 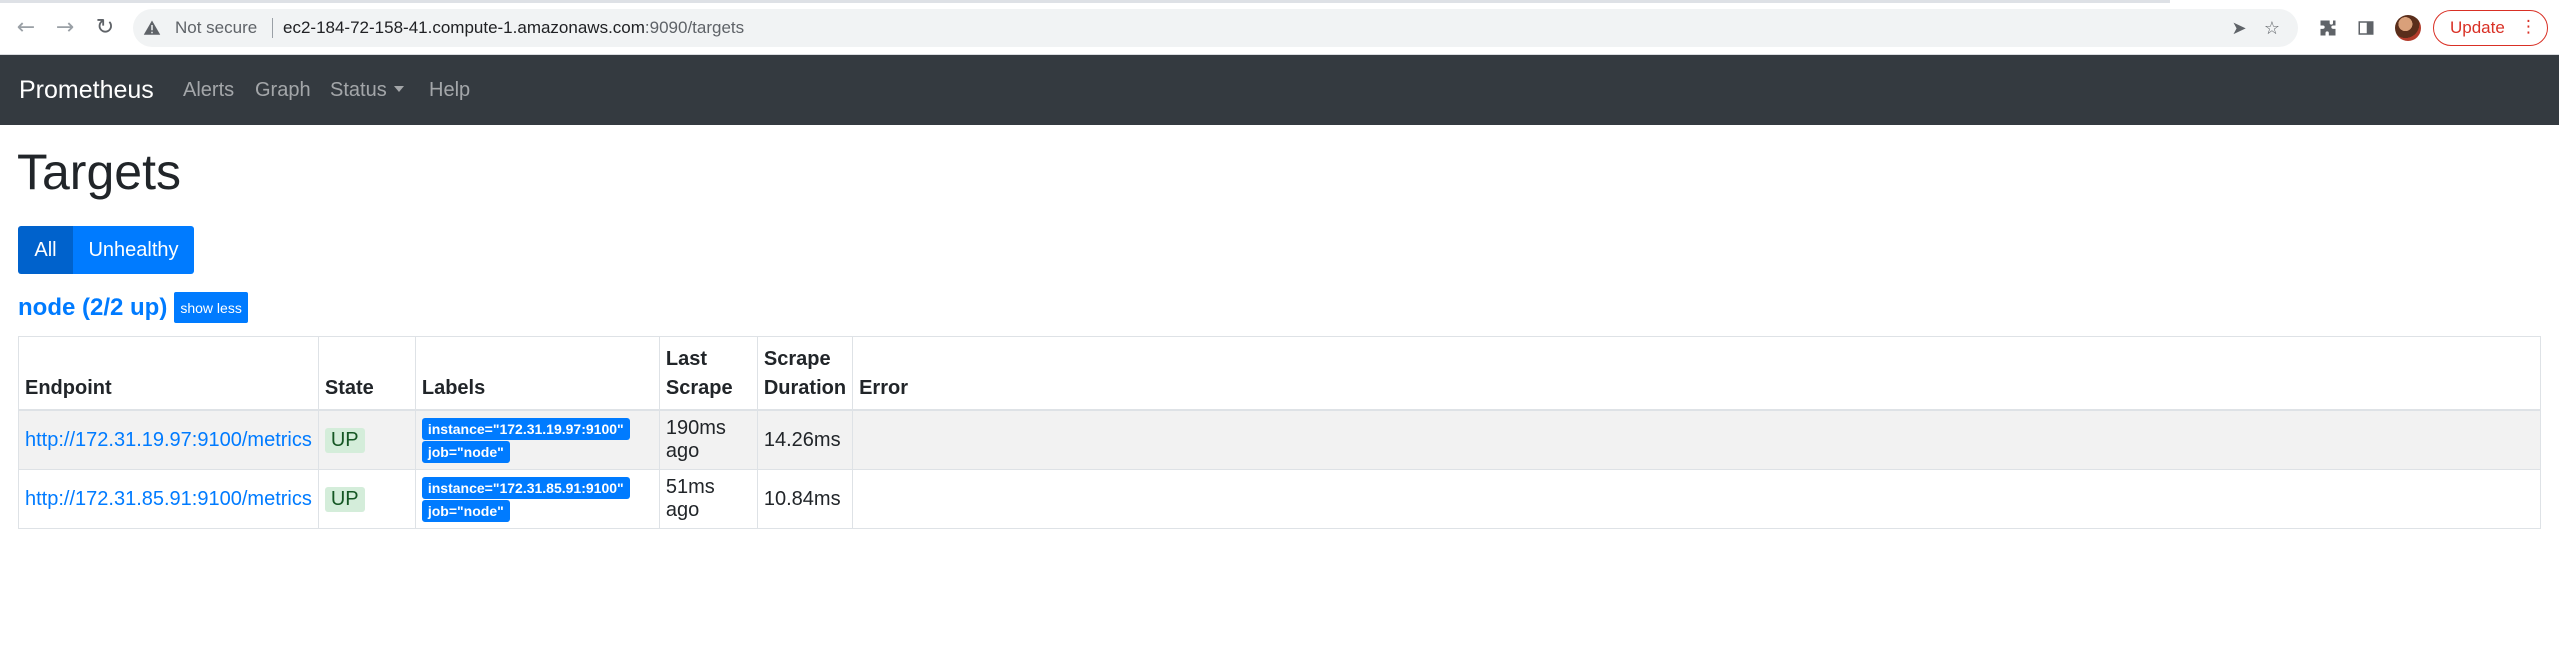 I want to click on nav-alerts: Alerts, so click(x=208, y=90).